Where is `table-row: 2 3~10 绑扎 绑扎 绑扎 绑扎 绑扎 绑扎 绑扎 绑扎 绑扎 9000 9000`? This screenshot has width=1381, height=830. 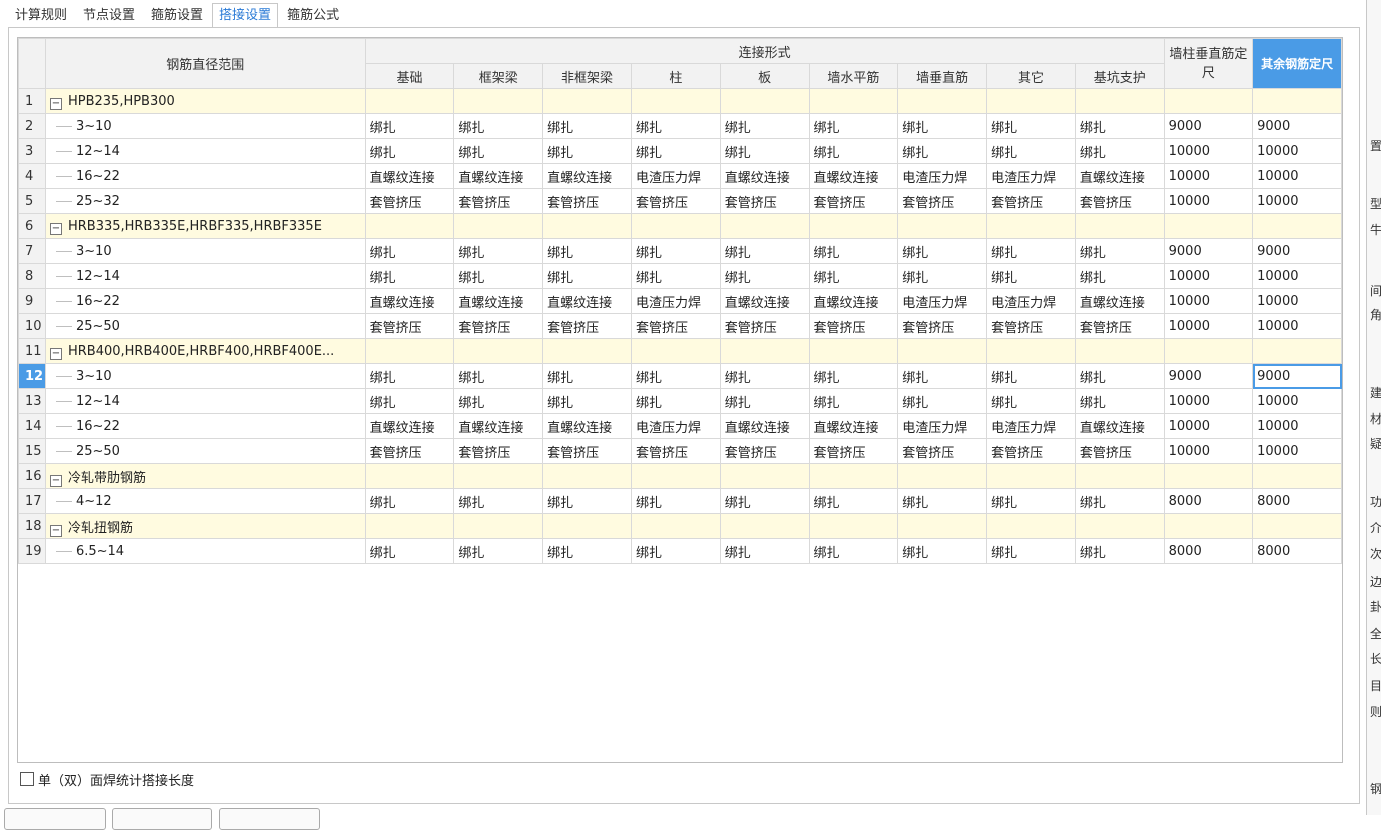
table-row: 2 3~10 绑扎 绑扎 绑扎 绑扎 绑扎 绑扎 绑扎 绑扎 绑扎 9000 9000 is located at coordinates (680, 126).